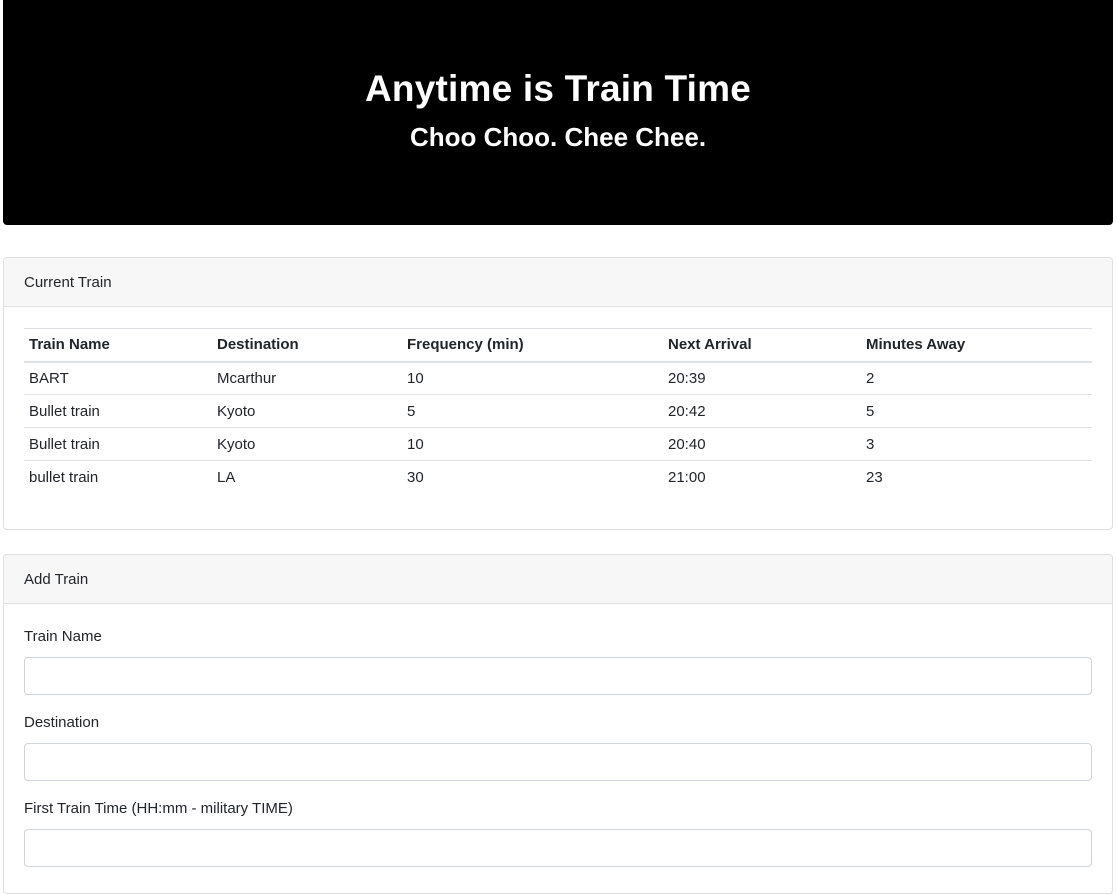 The width and height of the screenshot is (1117, 894). I want to click on table-row: Bullet train Kyoto 10 20:40 3, so click(558, 444).